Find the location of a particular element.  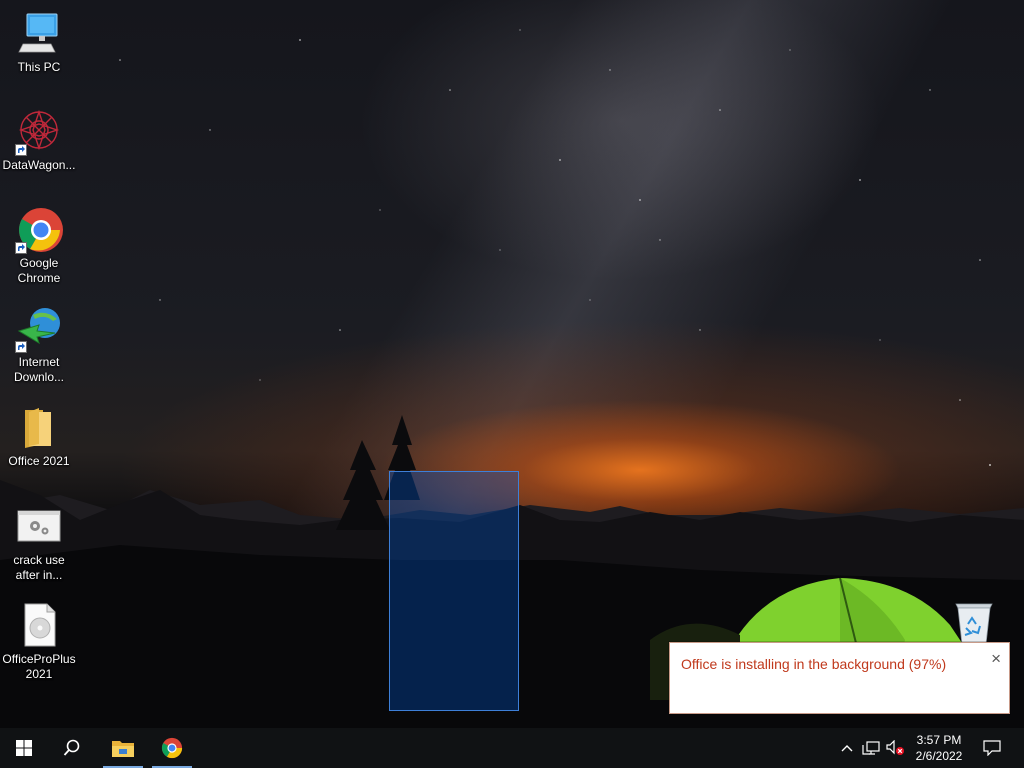

datawagon-icon is located at coordinates (39, 132).